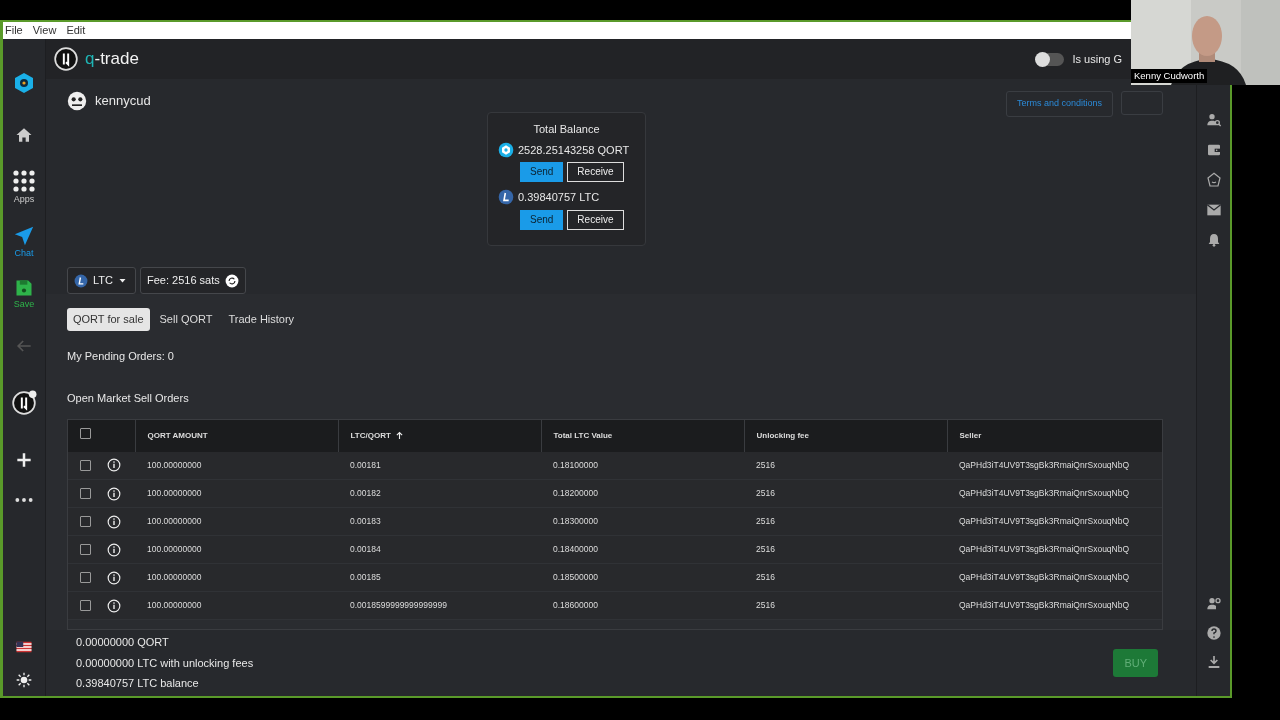  I want to click on table-cell: 0.00184, so click(365, 549).